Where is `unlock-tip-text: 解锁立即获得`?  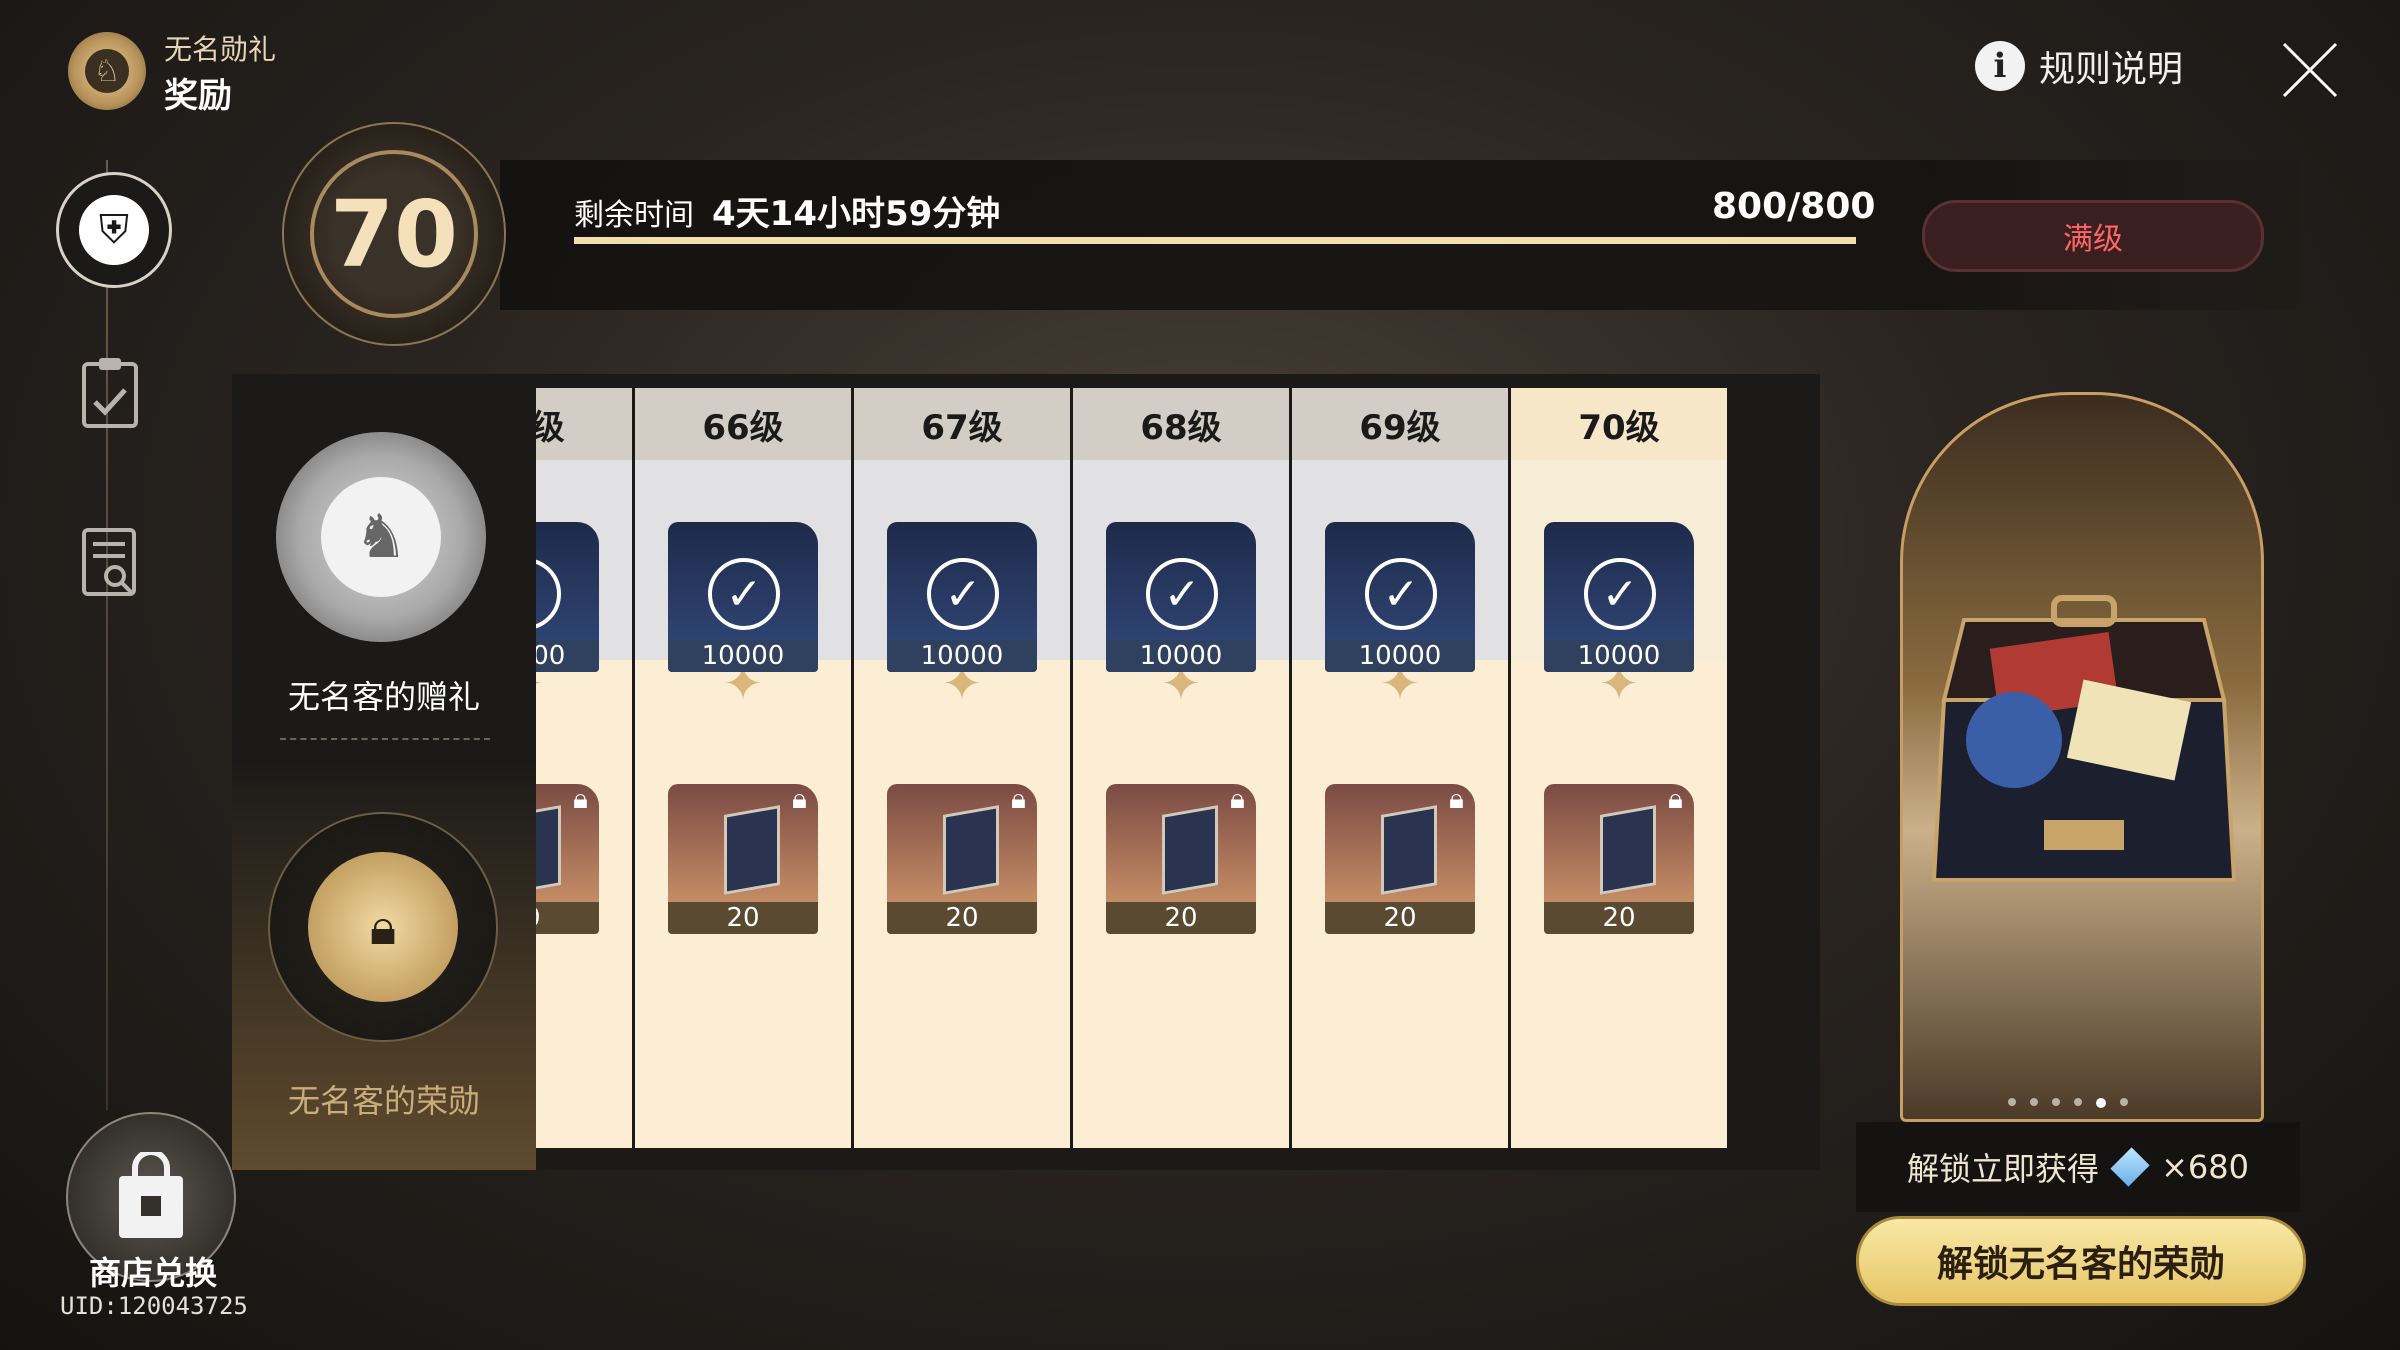
unlock-tip-text: 解锁立即获得 is located at coordinates (2003, 1169).